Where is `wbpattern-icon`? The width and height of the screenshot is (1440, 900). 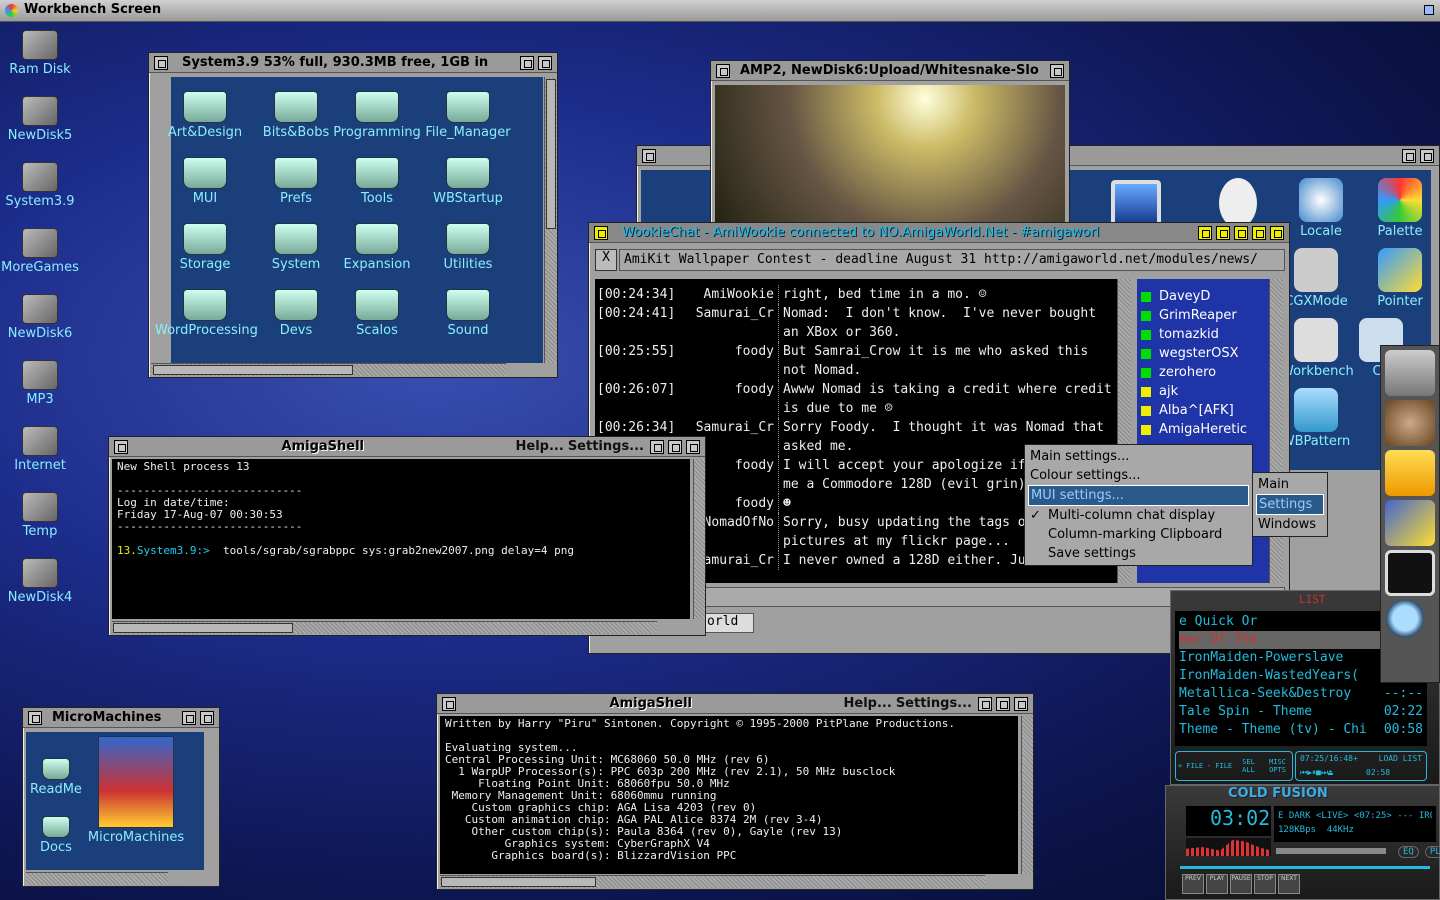
wbpattern-icon is located at coordinates (1316, 410).